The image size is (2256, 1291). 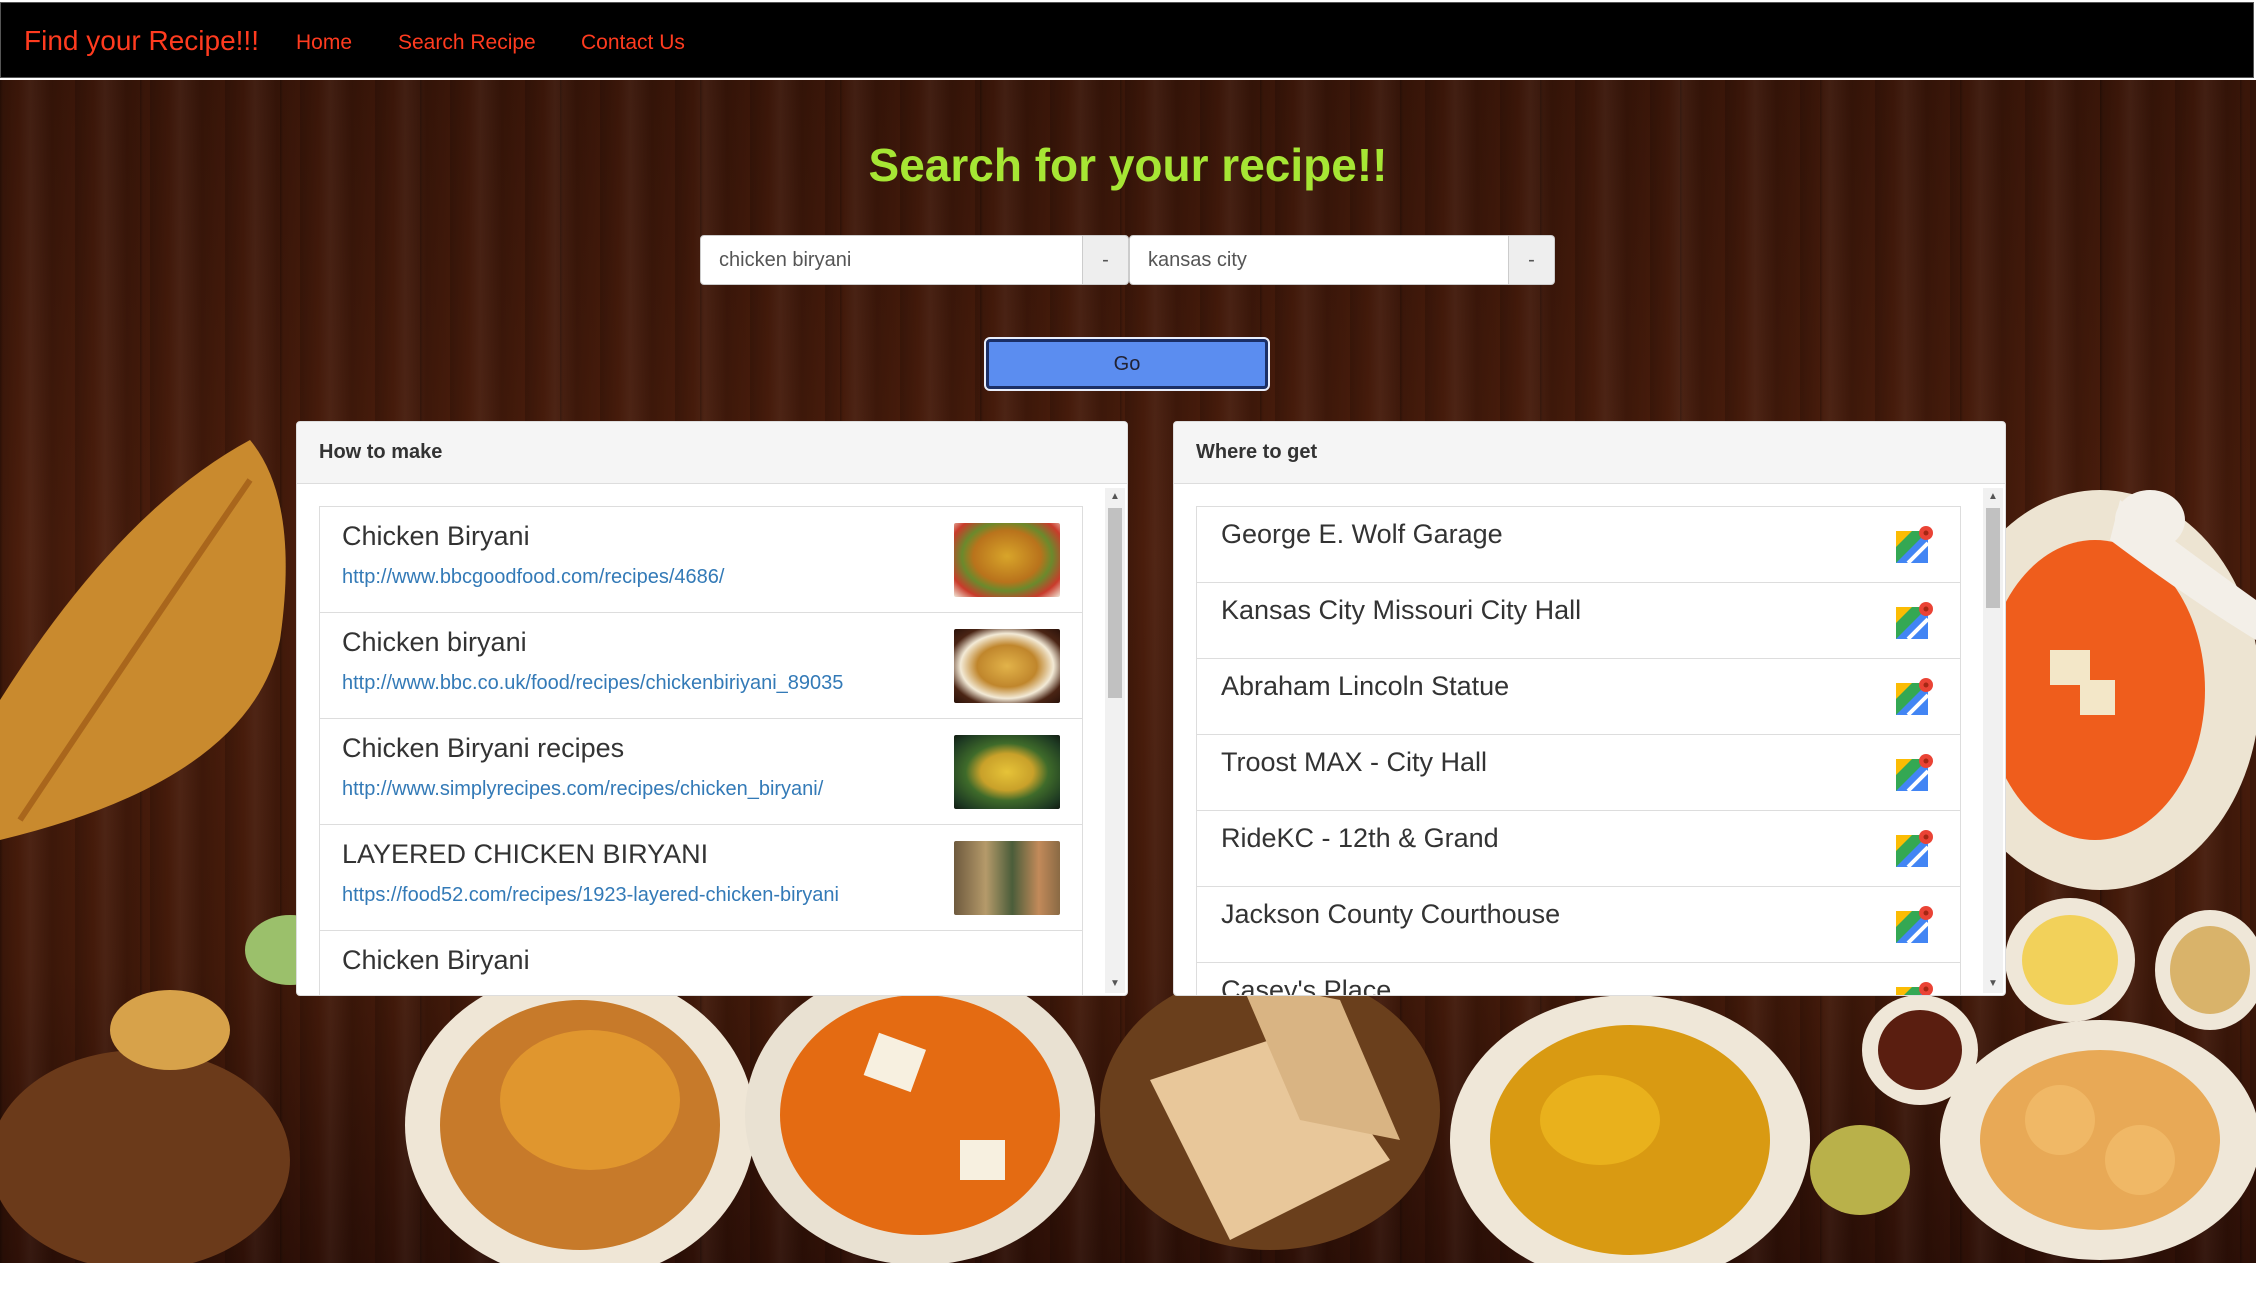 What do you see at coordinates (1115, 740) in the screenshot?
I see `recipe-list-scrollbar: ▲ ▼` at bounding box center [1115, 740].